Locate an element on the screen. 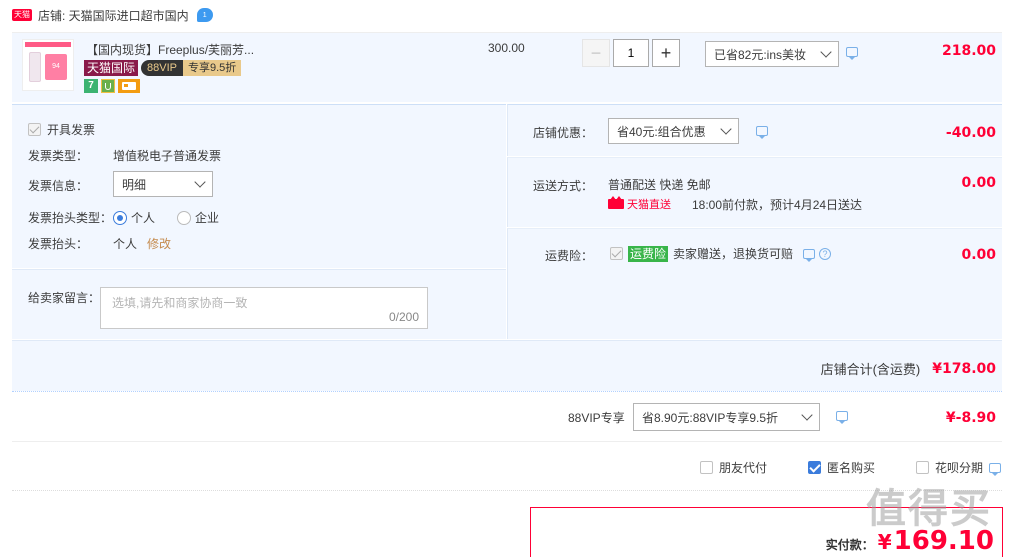 The width and height of the screenshot is (1012, 557). invoice-type-value: 增值税电子普通发票 is located at coordinates (167, 156).